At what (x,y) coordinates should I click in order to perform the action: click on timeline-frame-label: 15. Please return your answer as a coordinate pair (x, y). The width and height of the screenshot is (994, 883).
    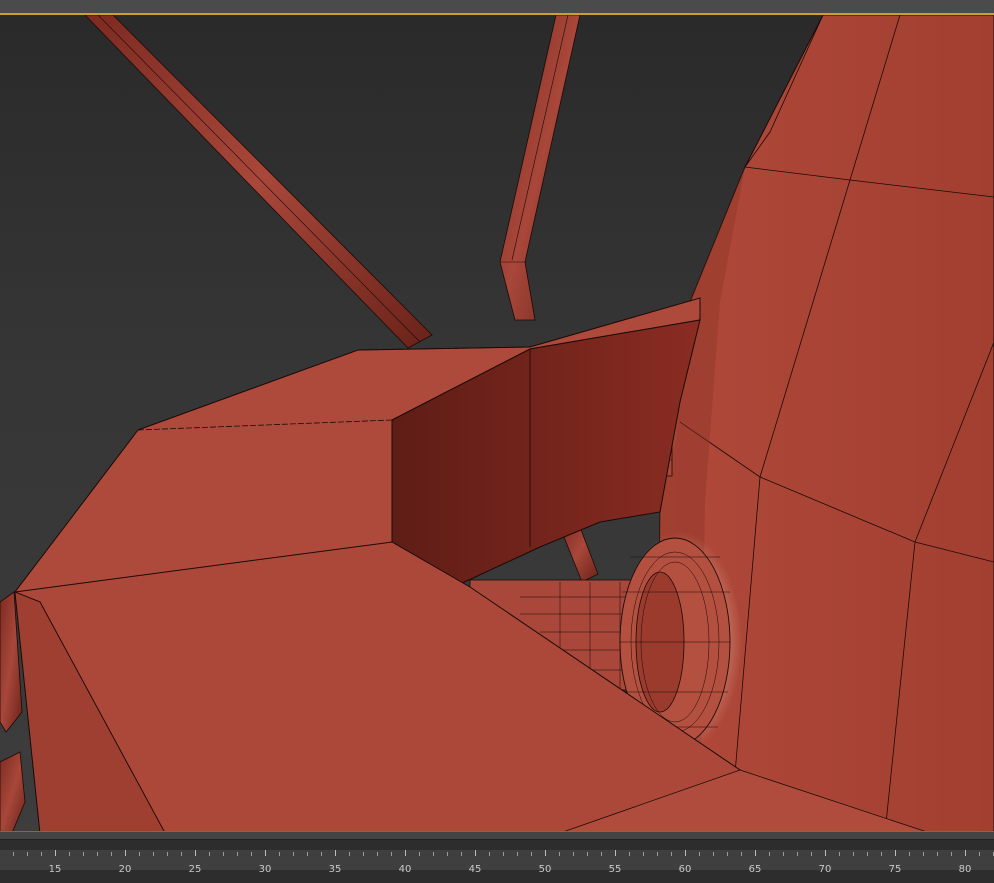
    Looking at the image, I should click on (55, 869).